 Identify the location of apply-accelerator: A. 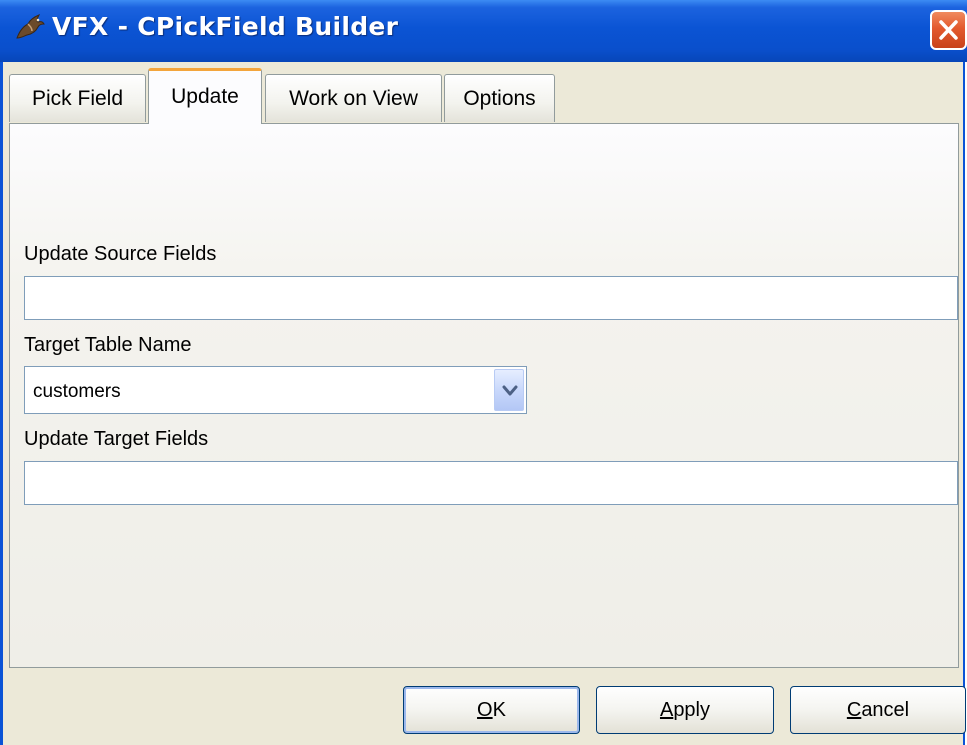
(666, 709).